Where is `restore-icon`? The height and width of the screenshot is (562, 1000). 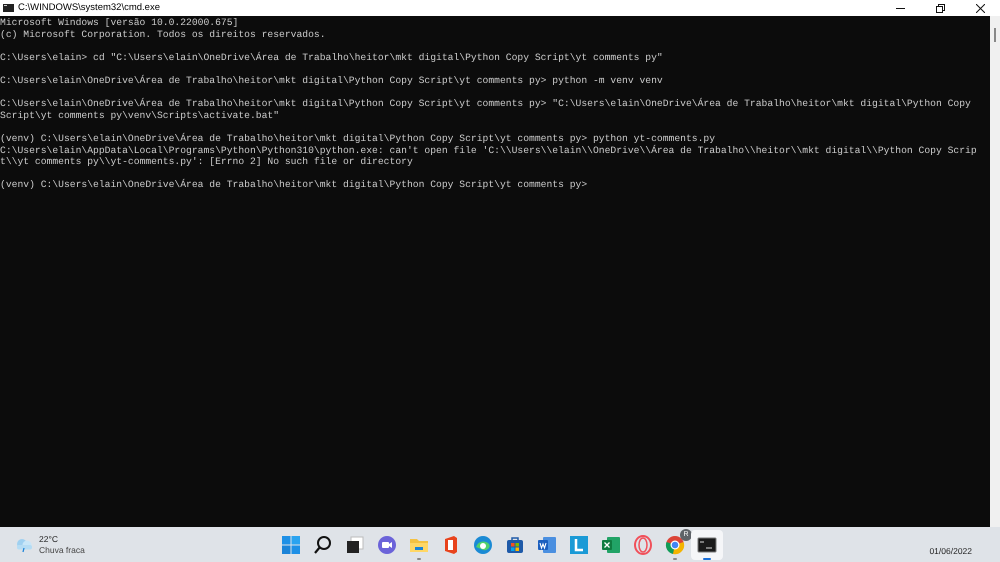 restore-icon is located at coordinates (940, 8).